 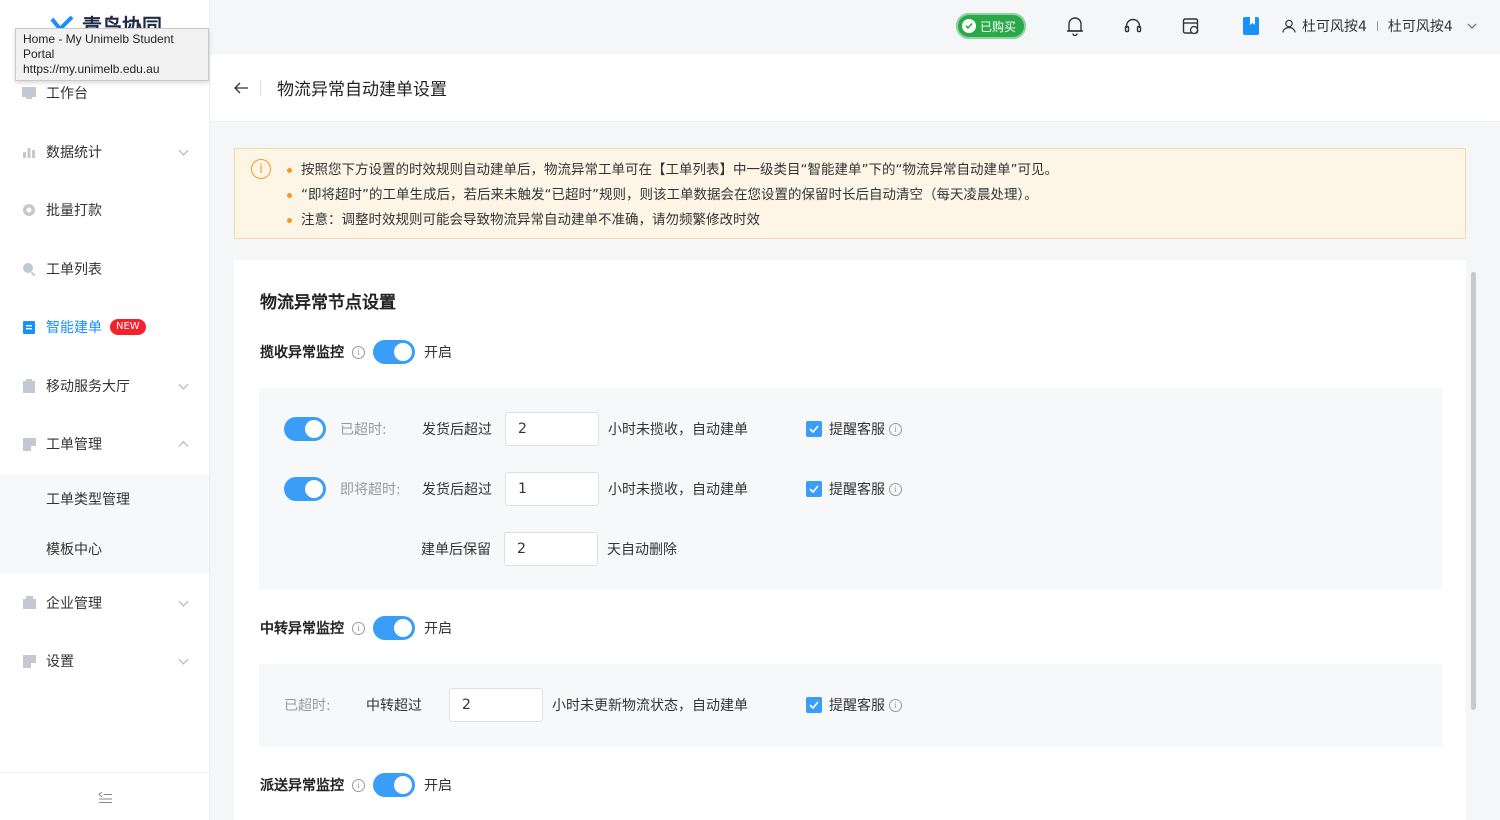 What do you see at coordinates (104, 444) in the screenshot?
I see `sidebar-item-ticket-management: 工单管理` at bounding box center [104, 444].